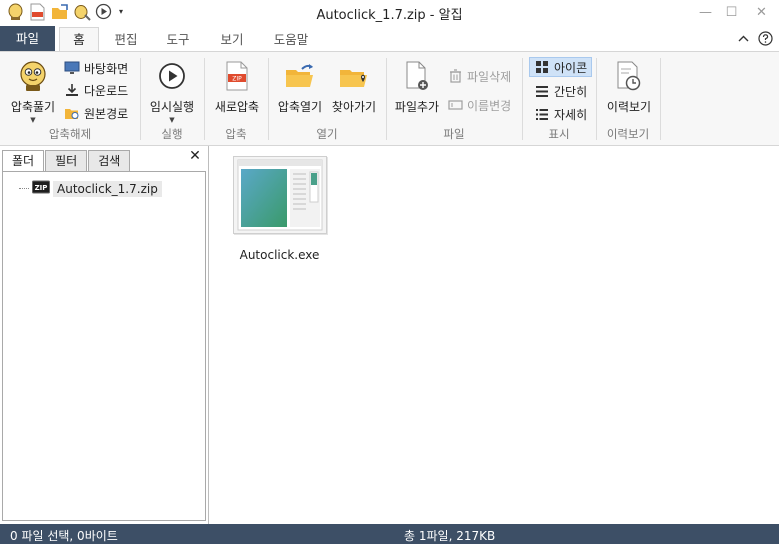 The height and width of the screenshot is (544, 779). Describe the element at coordinates (107, 188) in the screenshot. I see `tree-item-label: Autoclick_1.7.zip` at that location.